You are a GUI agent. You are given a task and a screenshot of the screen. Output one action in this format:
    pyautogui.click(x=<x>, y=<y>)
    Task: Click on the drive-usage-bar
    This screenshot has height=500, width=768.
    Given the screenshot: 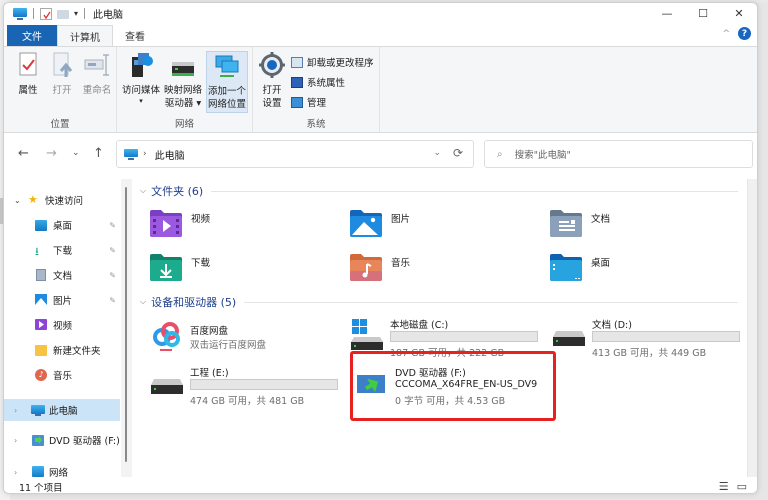 What is the action you would take?
    pyautogui.click(x=464, y=336)
    